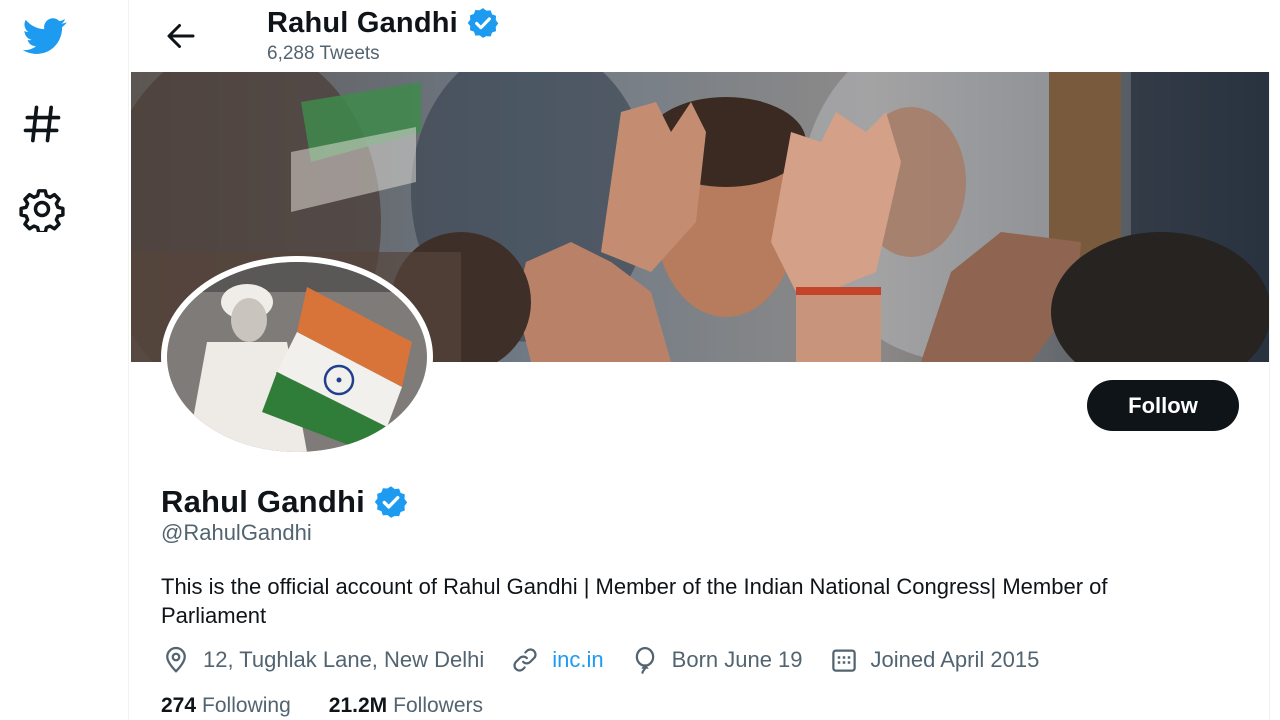 This screenshot has height=720, width=1280. What do you see at coordinates (843, 660) in the screenshot?
I see `calendar-icon` at bounding box center [843, 660].